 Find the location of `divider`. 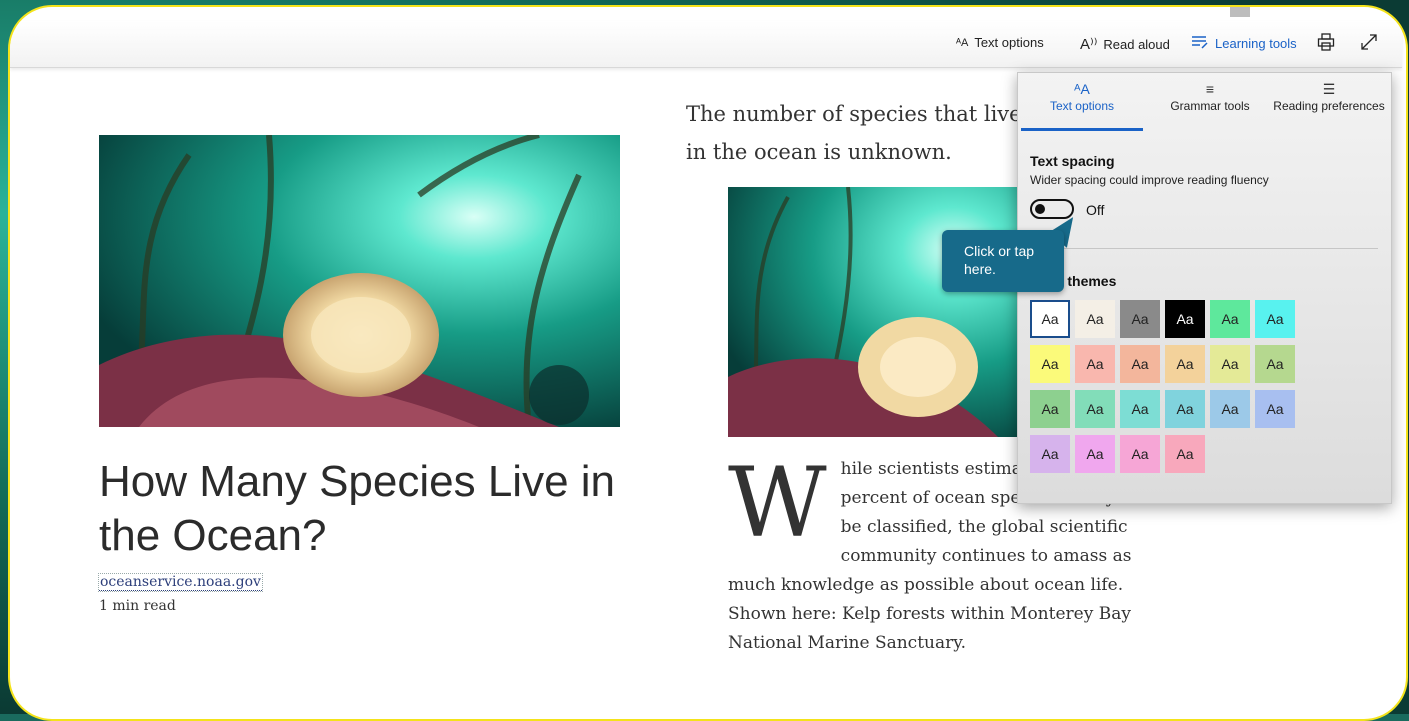

divider is located at coordinates (1204, 248).